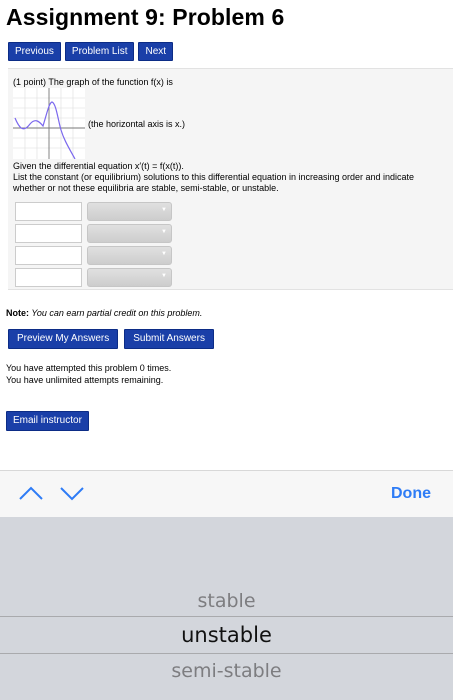  I want to click on submit-actions: Preview My Answers Submit Answers, so click(111, 339).